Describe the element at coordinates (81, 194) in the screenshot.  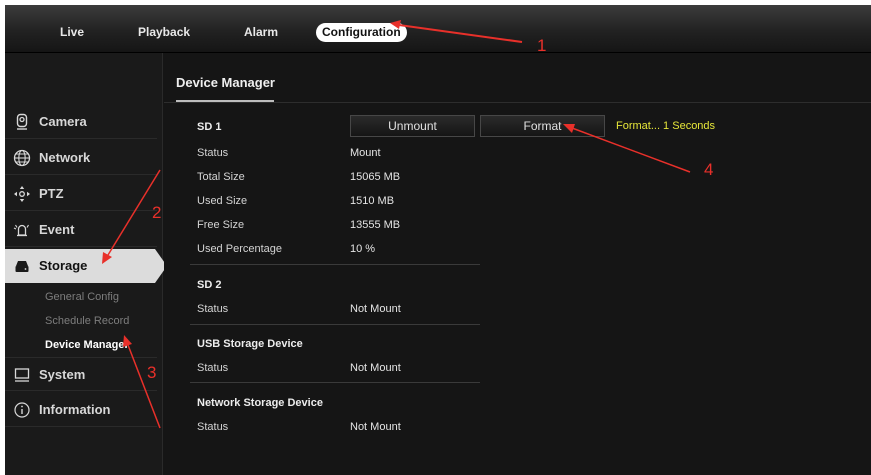
I see `sidebar-item-ptz: PTZ` at that location.